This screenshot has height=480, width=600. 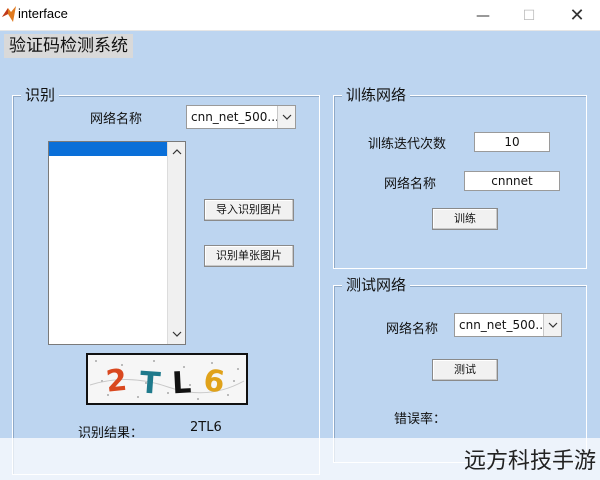 I want to click on scroll-down-icon, so click(x=176, y=334).